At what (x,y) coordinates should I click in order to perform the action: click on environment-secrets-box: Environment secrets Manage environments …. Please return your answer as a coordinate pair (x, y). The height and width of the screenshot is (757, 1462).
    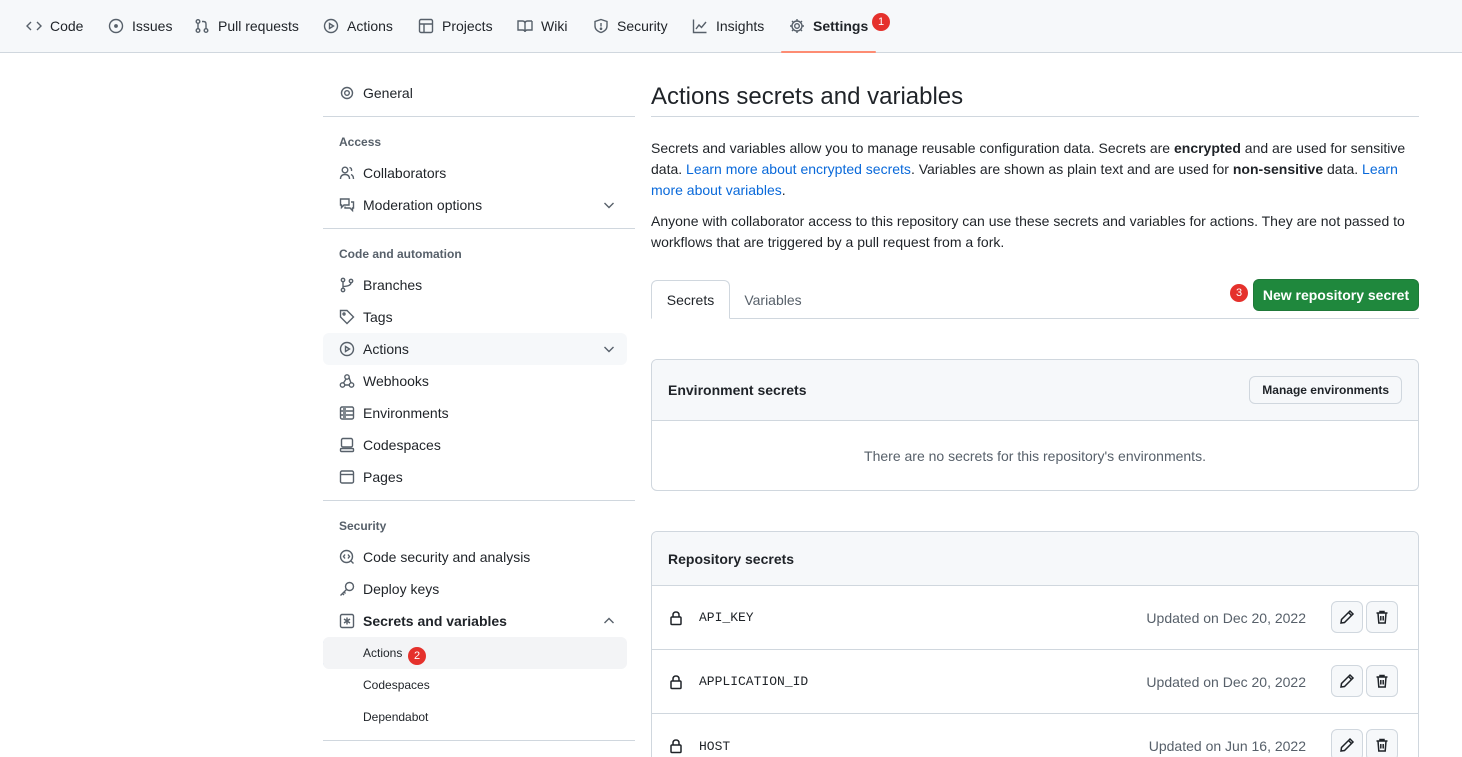
    Looking at the image, I should click on (1035, 425).